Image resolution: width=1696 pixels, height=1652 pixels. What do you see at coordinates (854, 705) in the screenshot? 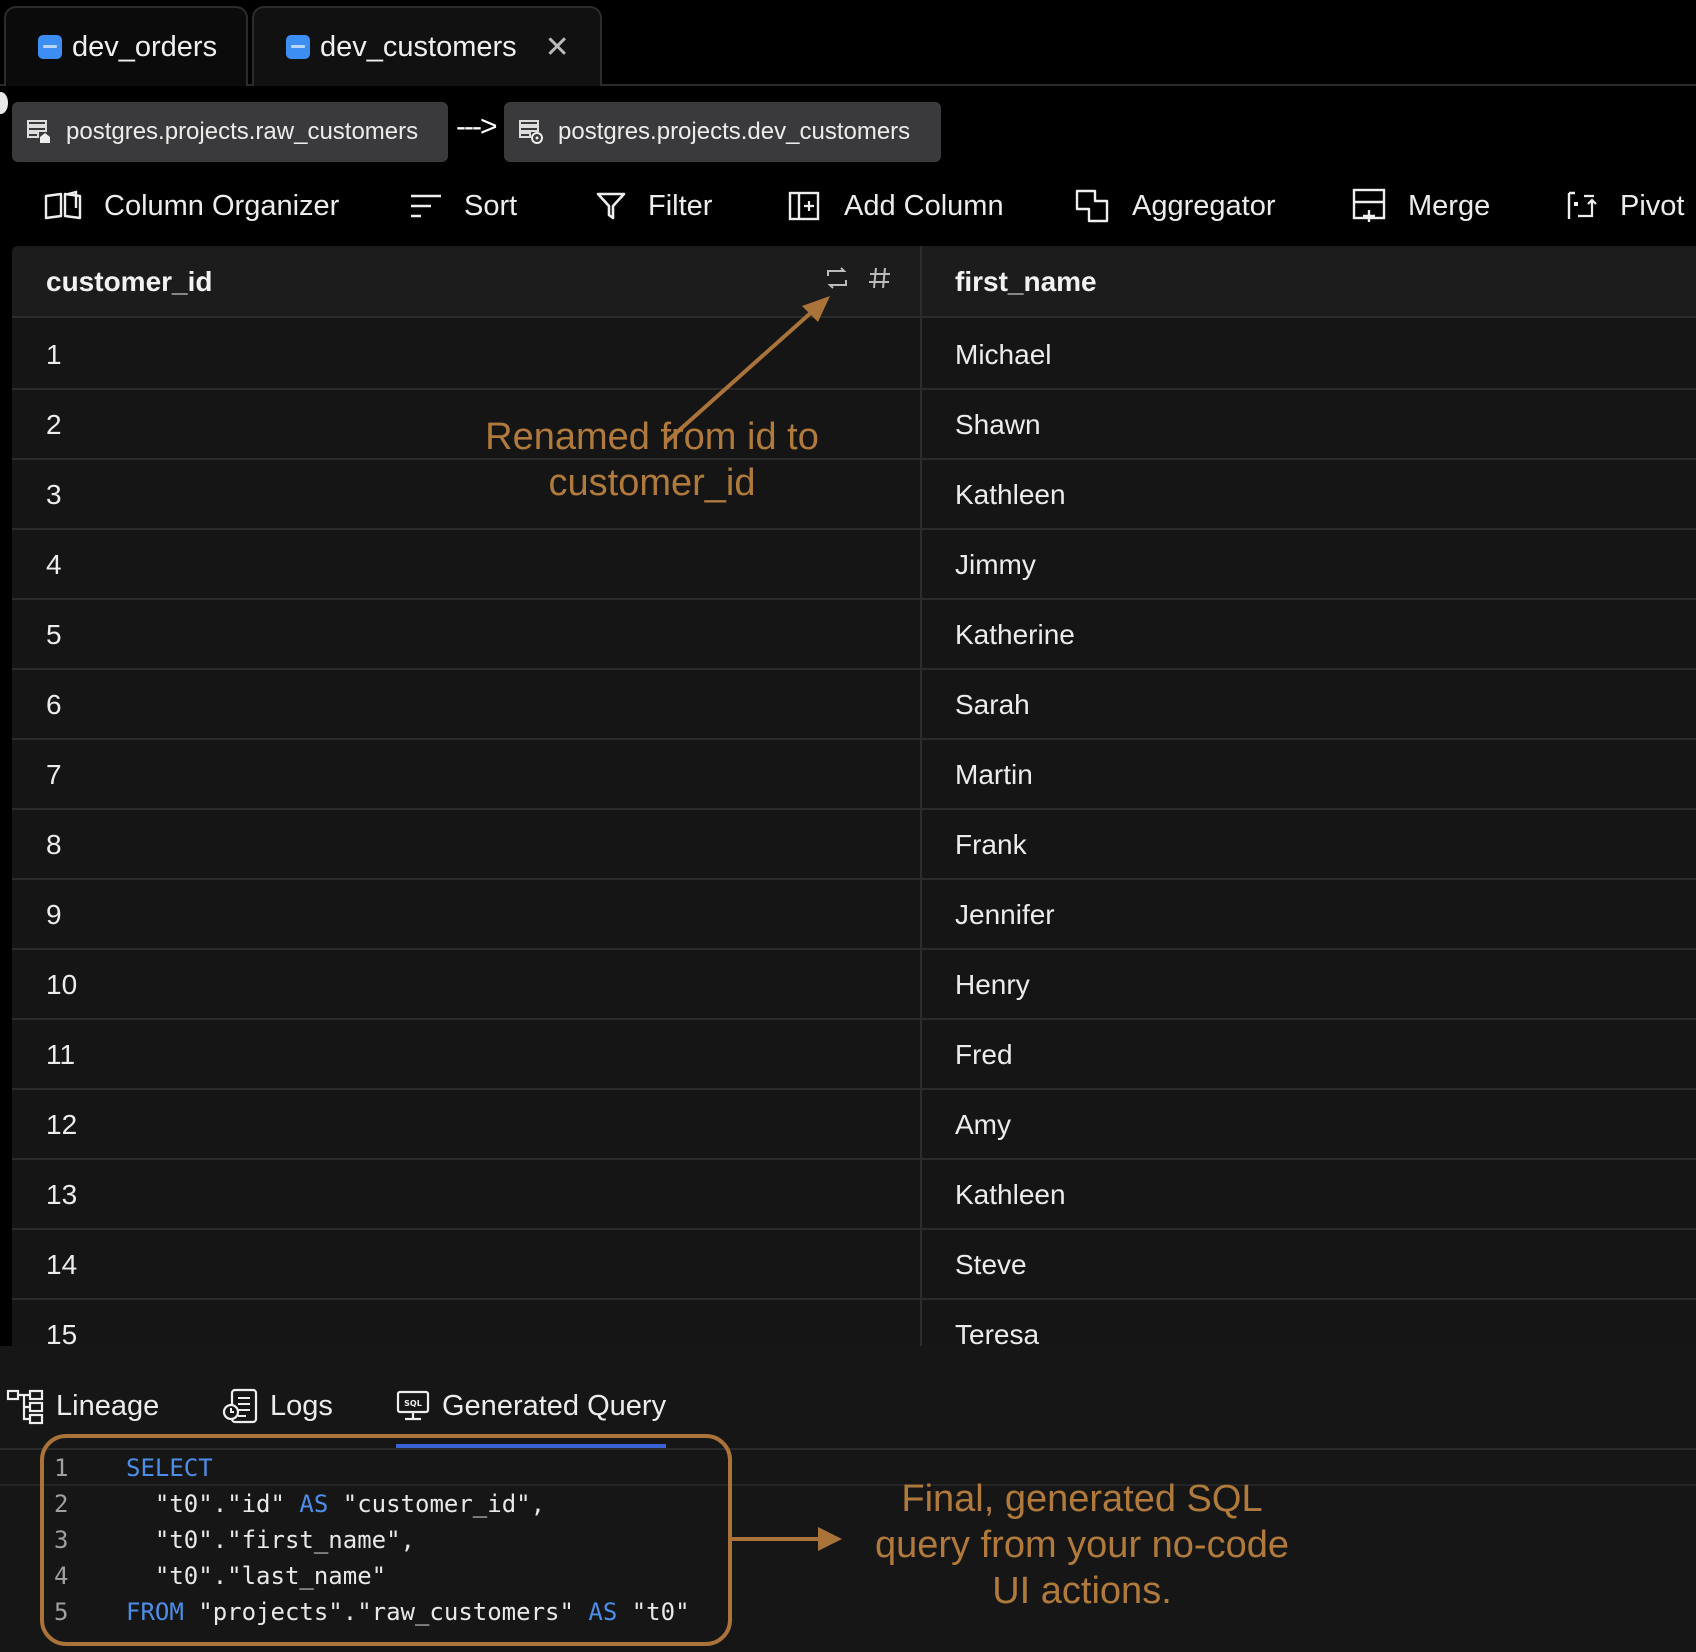
I see `table-row: 6 Sarah` at bounding box center [854, 705].